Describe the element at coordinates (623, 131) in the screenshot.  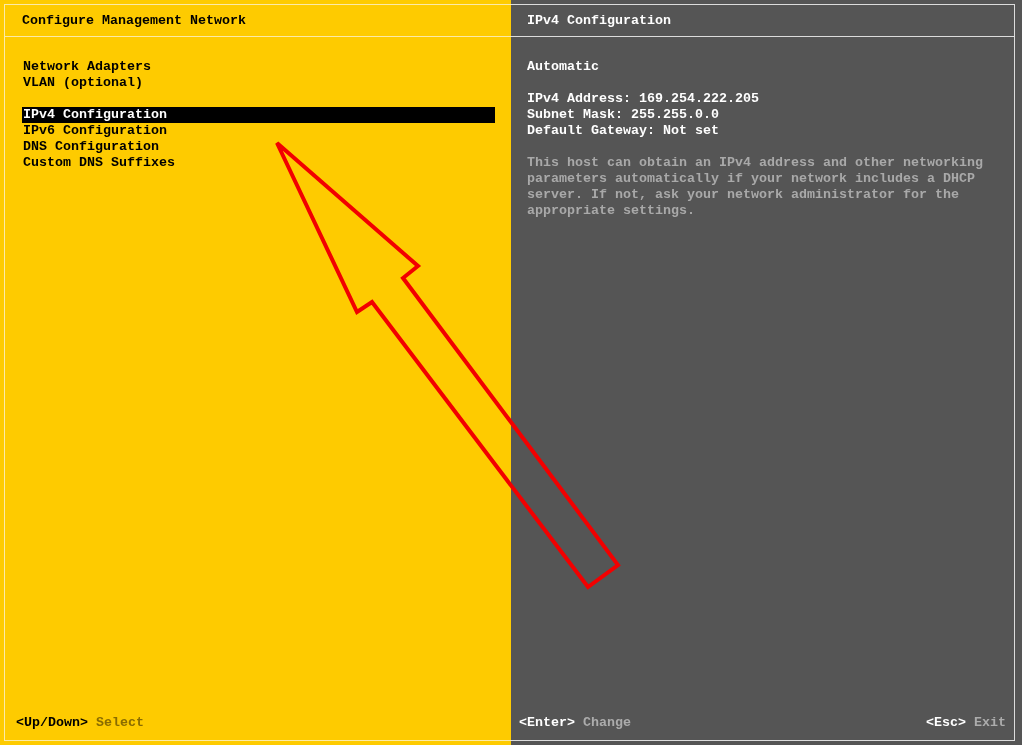
I see `detail-text: Default Gateway: Not set` at that location.